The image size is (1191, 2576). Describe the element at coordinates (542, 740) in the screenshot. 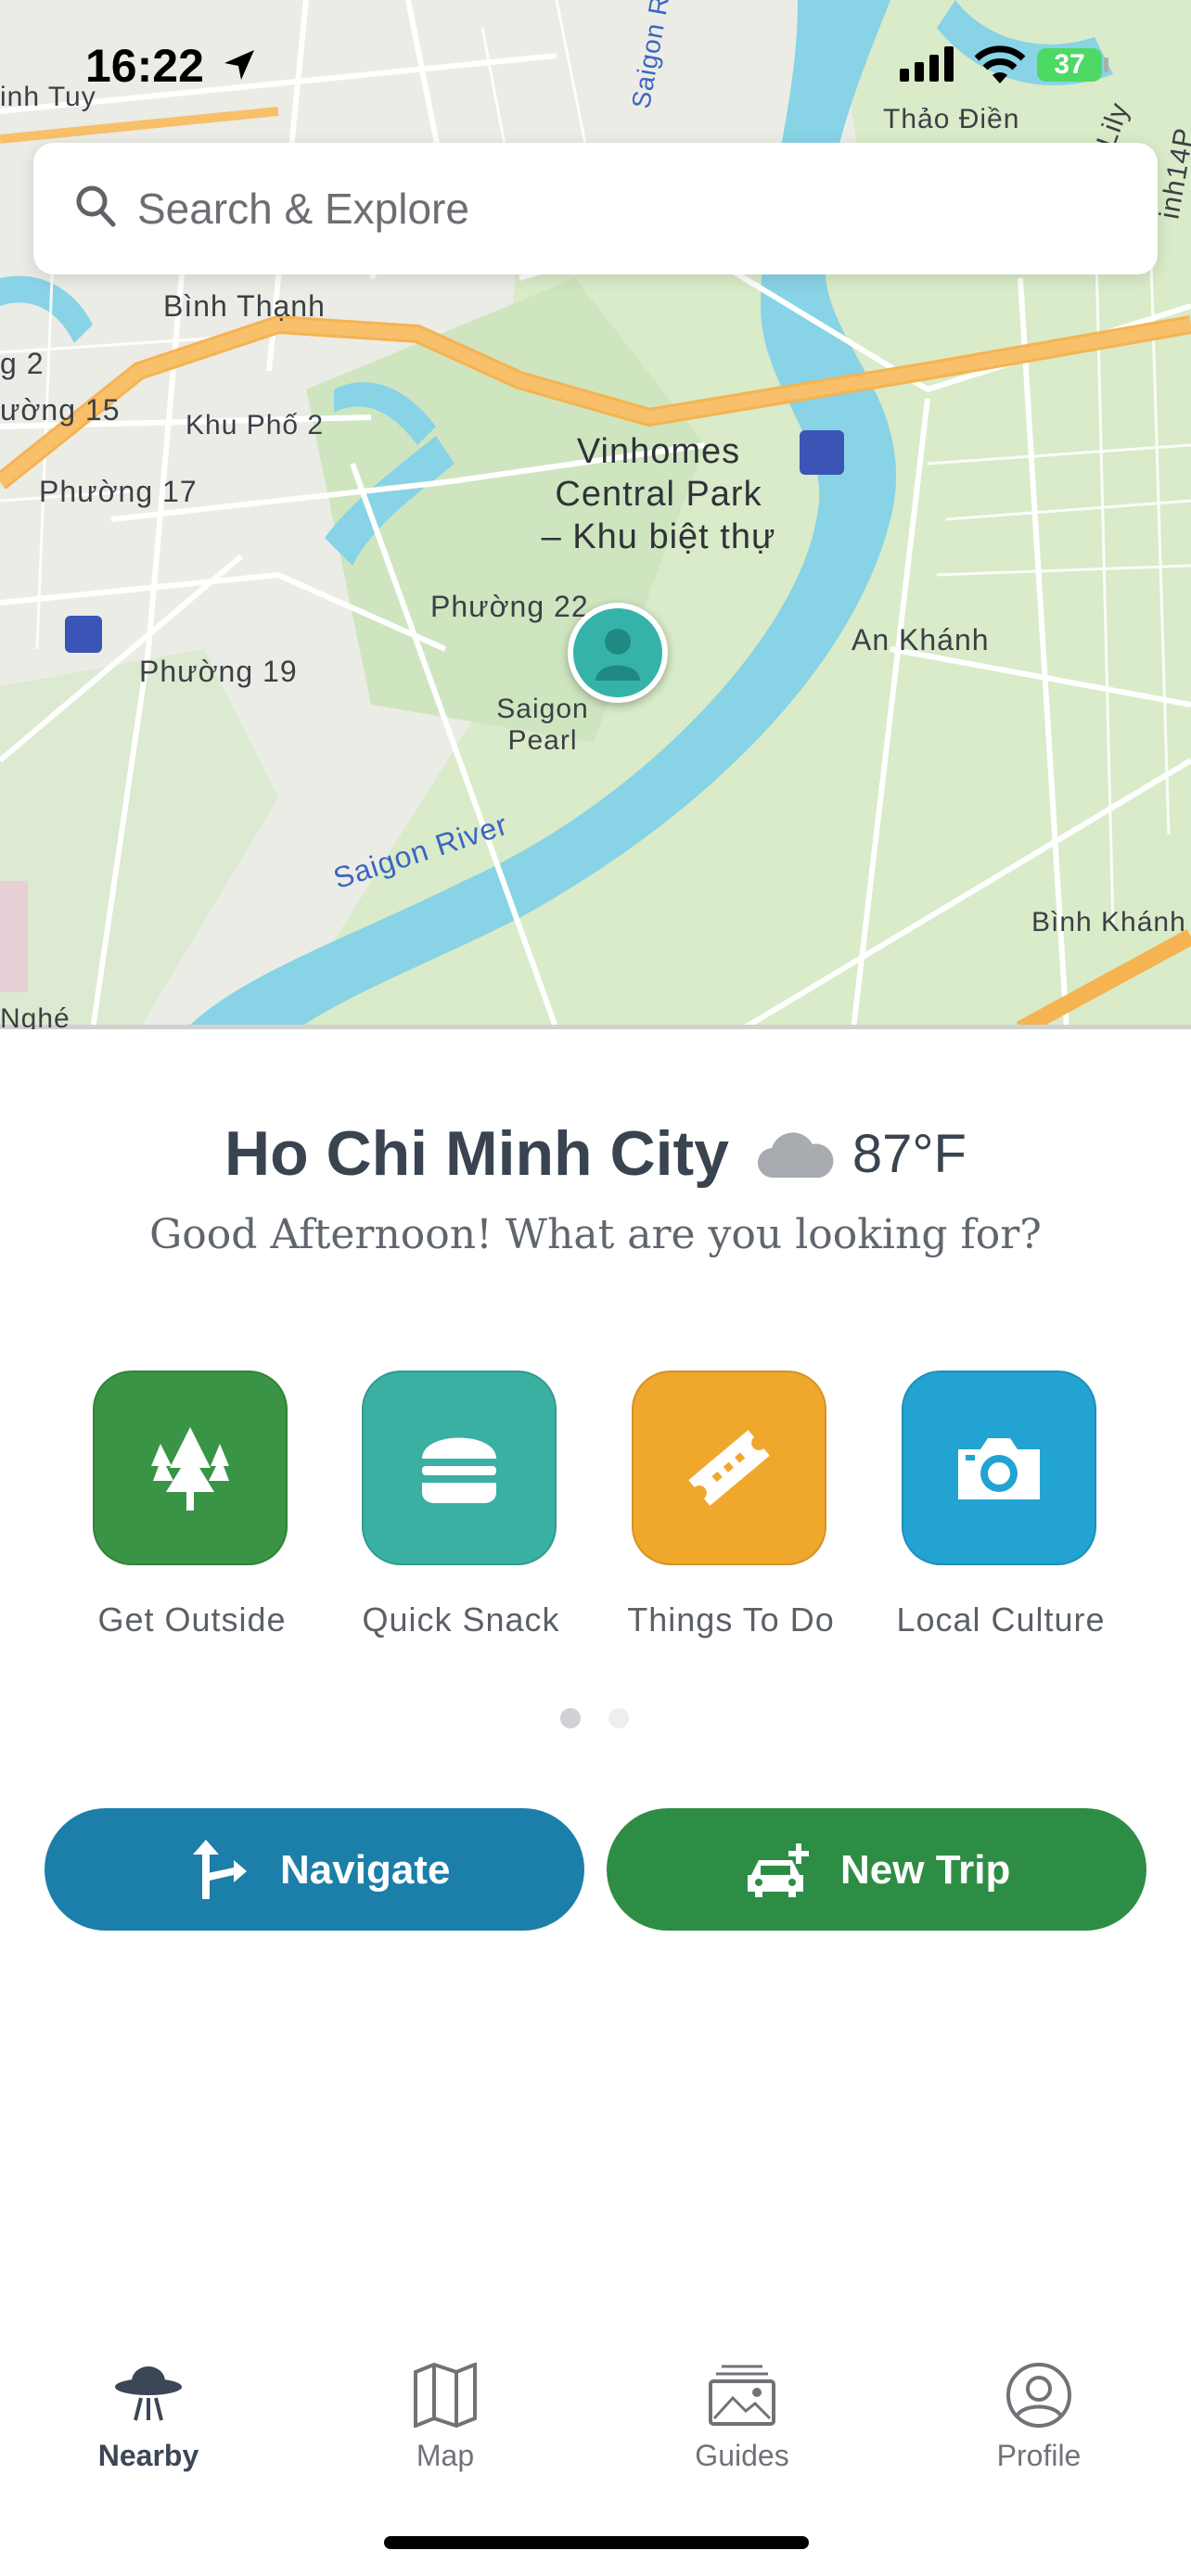

I see `map-label-line: Pearl` at that location.